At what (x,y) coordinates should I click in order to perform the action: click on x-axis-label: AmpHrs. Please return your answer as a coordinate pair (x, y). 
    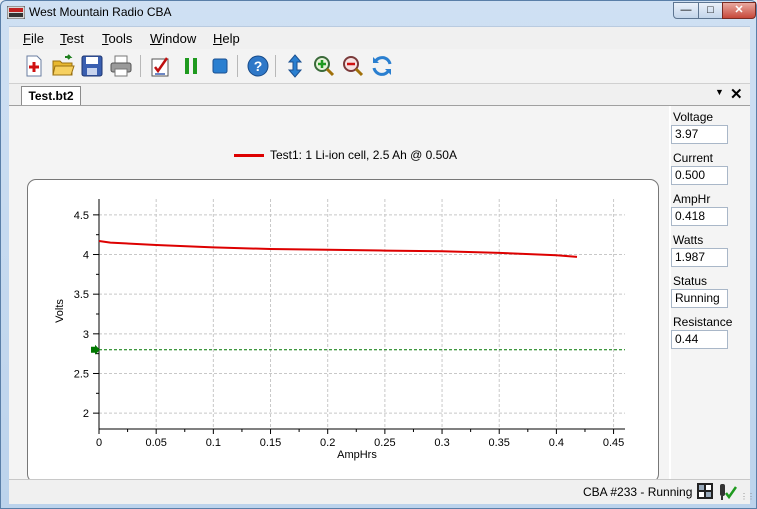
    Looking at the image, I should click on (357, 455).